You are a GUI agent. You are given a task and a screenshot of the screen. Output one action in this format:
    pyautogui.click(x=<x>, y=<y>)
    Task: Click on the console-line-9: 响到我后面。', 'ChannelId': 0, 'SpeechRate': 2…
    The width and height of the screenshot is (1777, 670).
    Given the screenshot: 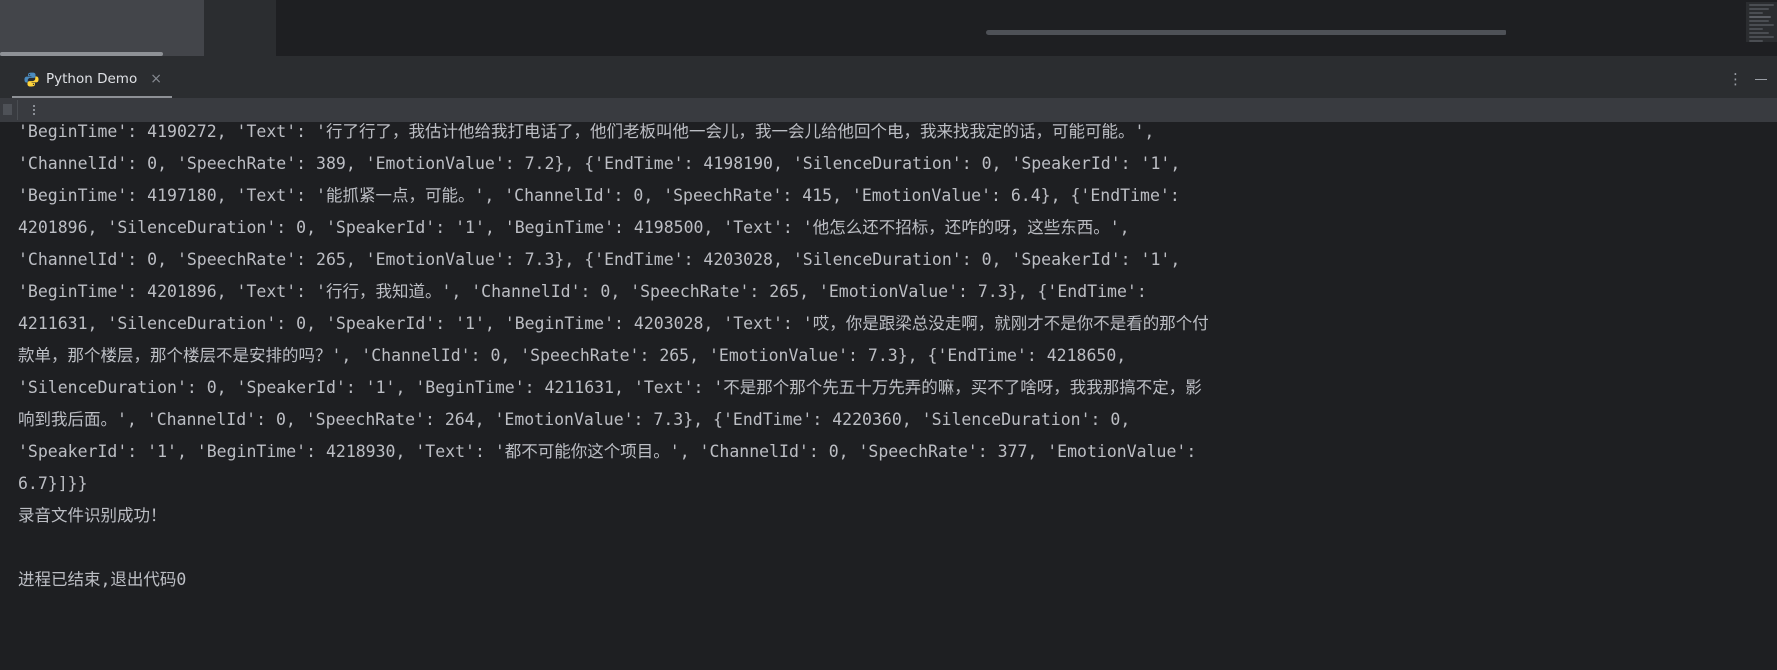 What is the action you would take?
    pyautogui.click(x=574, y=419)
    